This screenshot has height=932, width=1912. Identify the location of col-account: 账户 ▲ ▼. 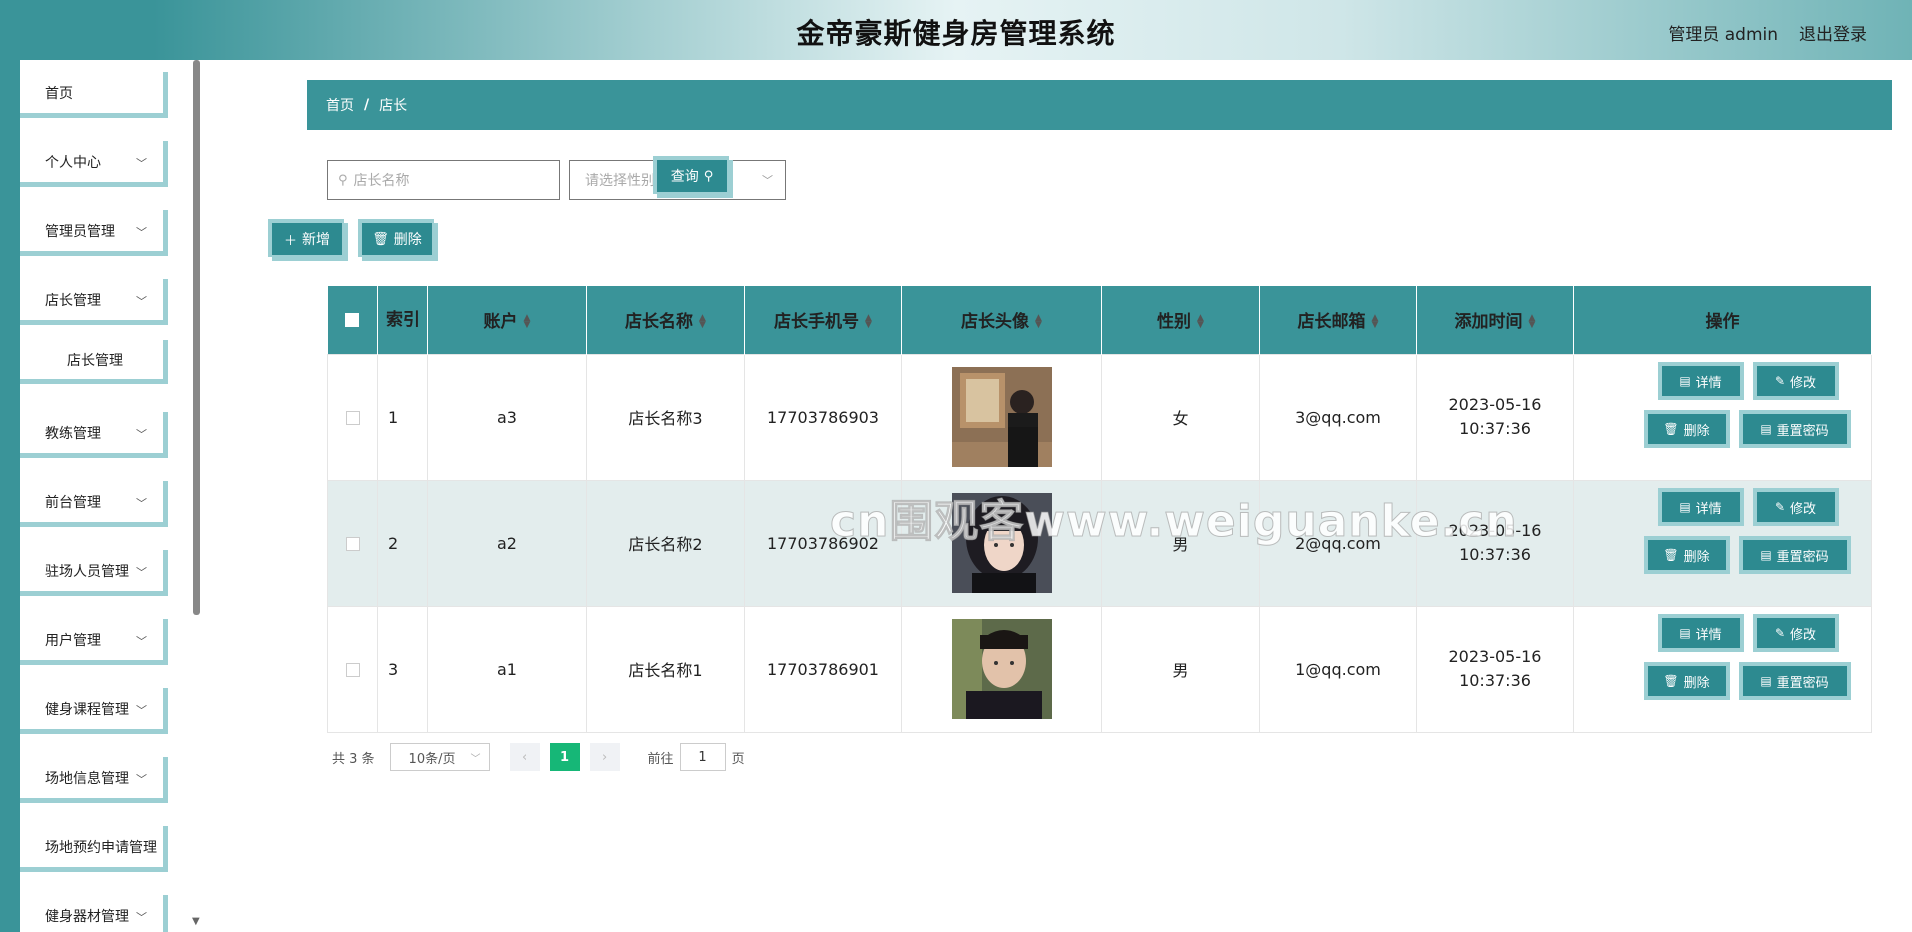
(507, 320).